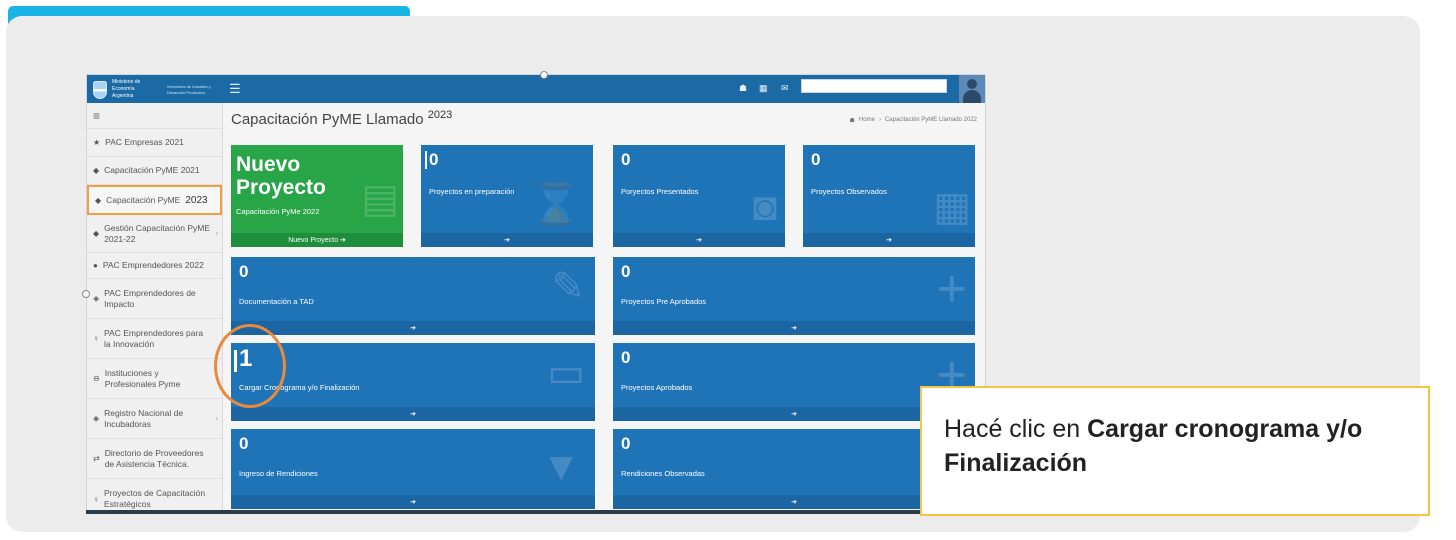  What do you see at coordinates (1012, 429) in the screenshot?
I see `callout-text: Hacé clic en` at bounding box center [1012, 429].